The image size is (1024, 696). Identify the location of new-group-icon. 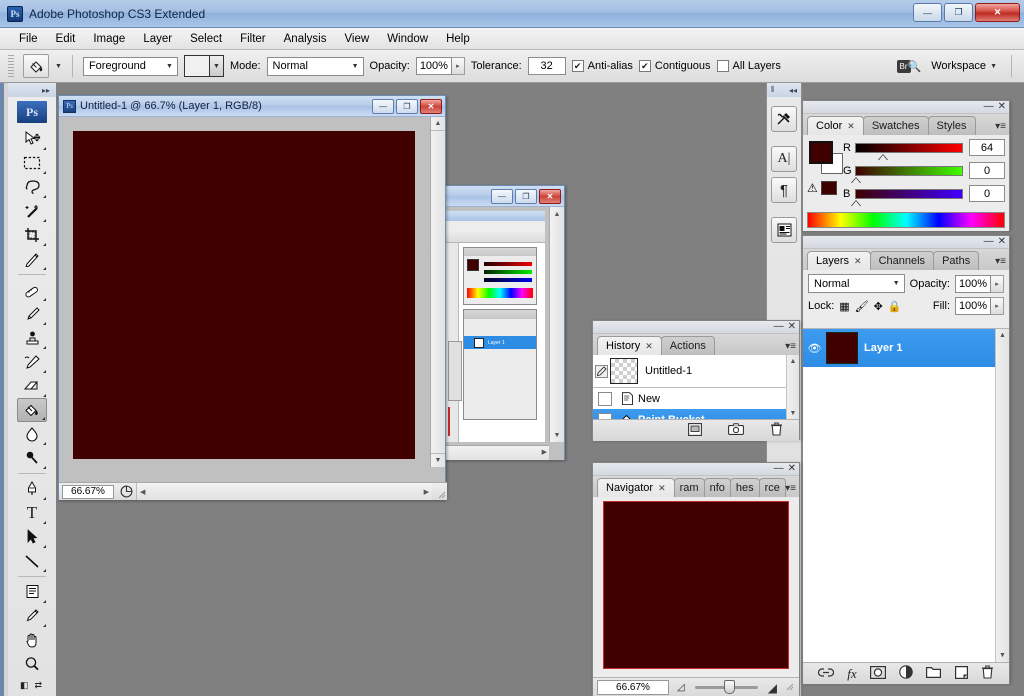
(933, 673).